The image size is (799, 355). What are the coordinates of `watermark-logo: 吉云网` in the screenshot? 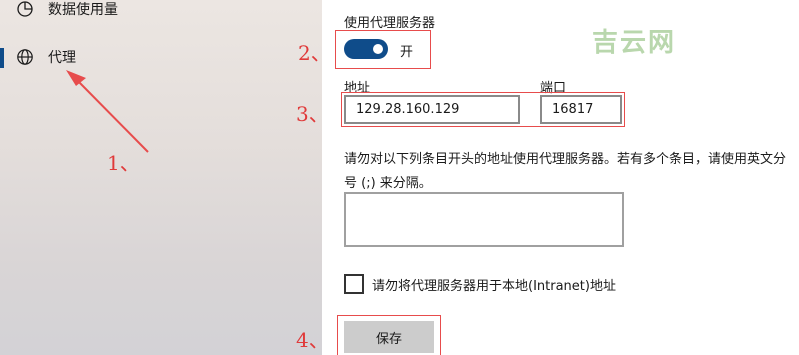 It's located at (634, 43).